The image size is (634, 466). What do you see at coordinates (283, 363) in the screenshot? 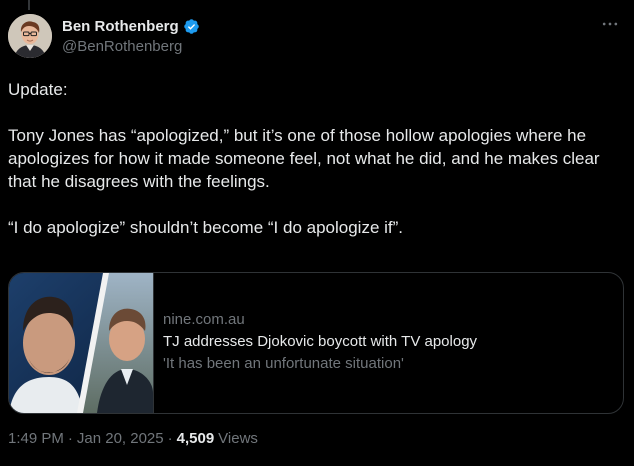
I see `link-card-description: 'It has been an unfortunate situation'` at bounding box center [283, 363].